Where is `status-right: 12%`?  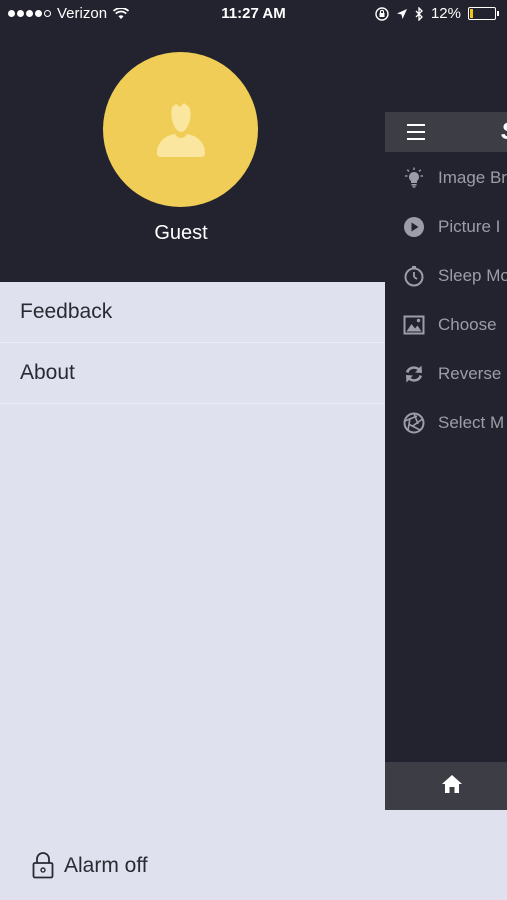
status-right: 12% is located at coordinates (437, 13).